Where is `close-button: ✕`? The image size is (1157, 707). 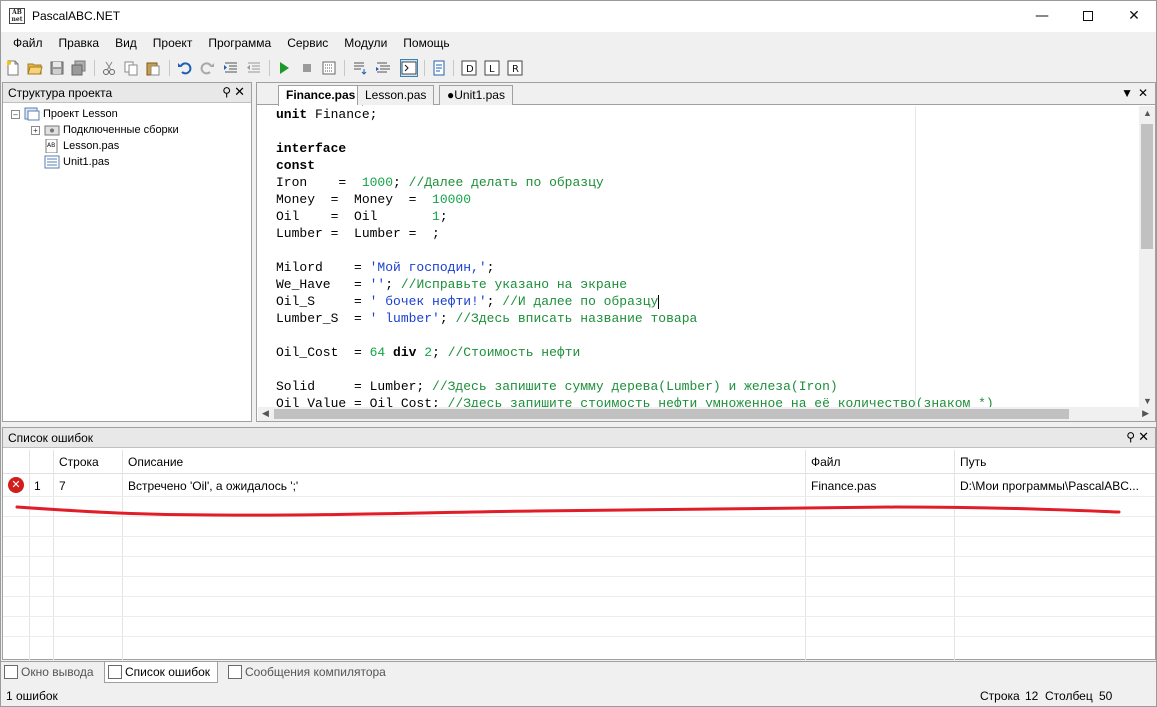 close-button: ✕ is located at coordinates (1134, 16).